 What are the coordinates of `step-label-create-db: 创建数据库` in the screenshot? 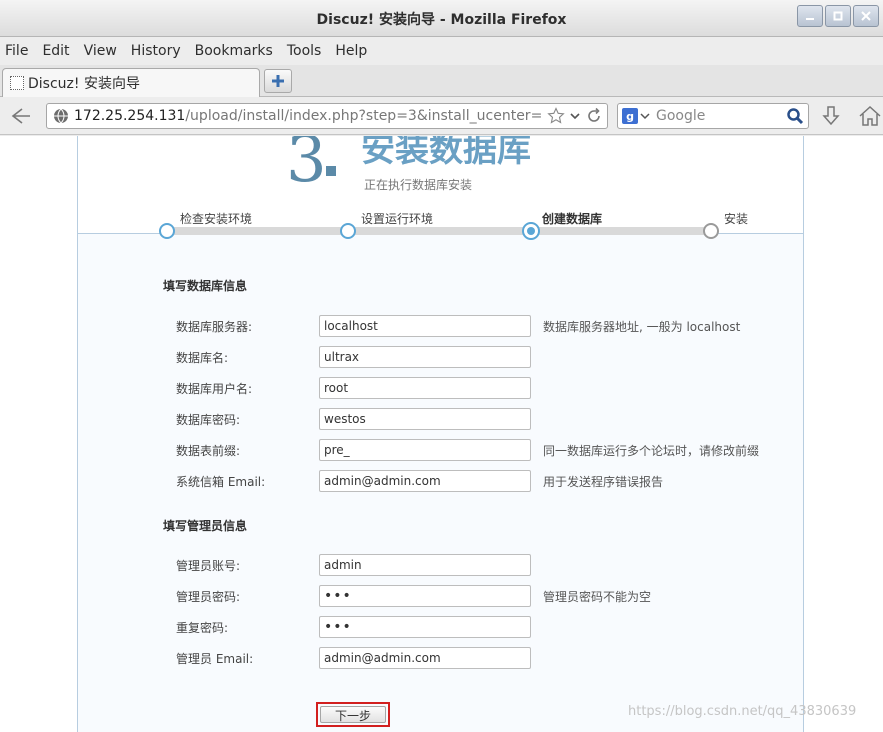 It's located at (572, 219).